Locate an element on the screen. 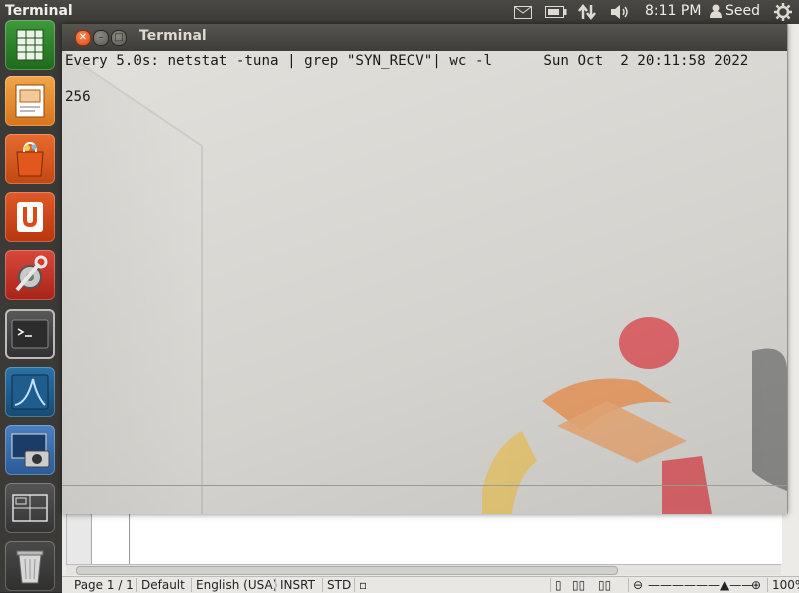  launcher-libreoffice-calc is located at coordinates (30, 45).